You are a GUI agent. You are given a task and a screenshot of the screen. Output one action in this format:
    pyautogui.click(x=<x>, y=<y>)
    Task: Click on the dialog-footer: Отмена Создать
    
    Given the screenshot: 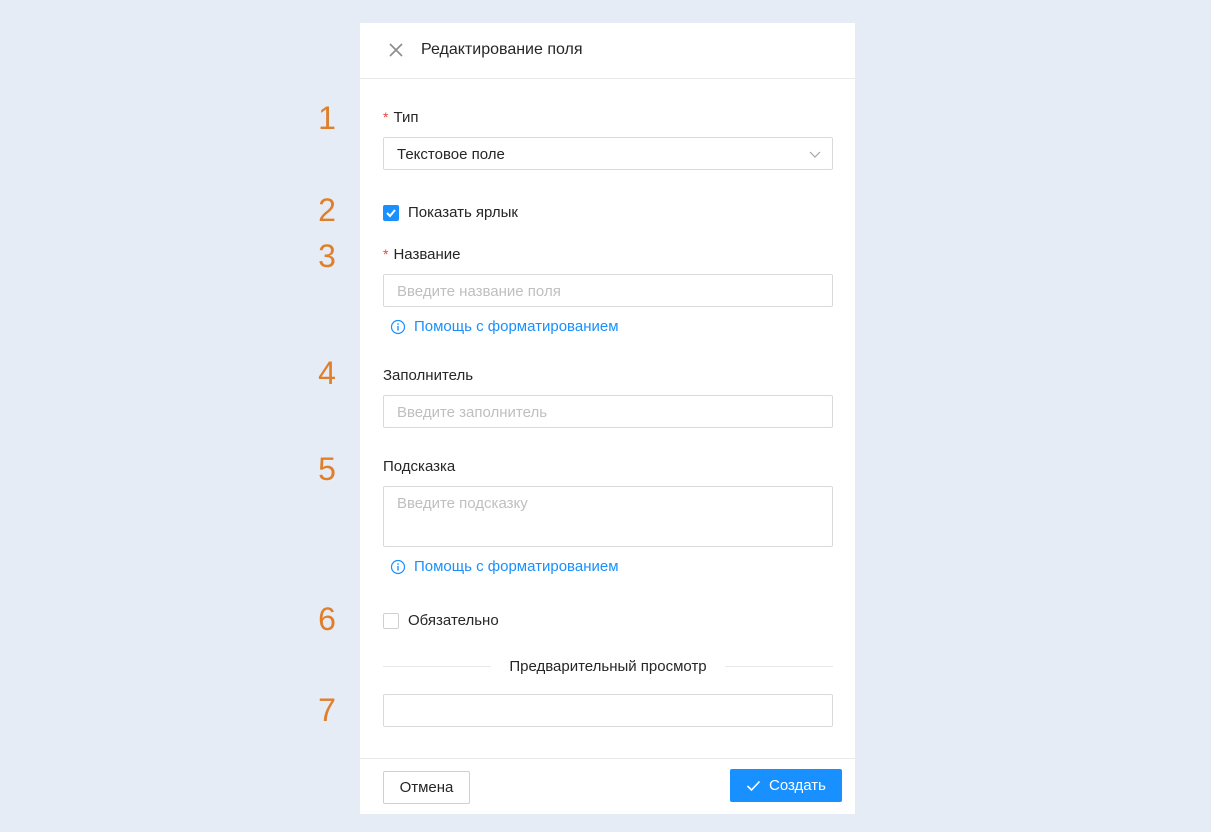 What is the action you would take?
    pyautogui.click(x=607, y=786)
    